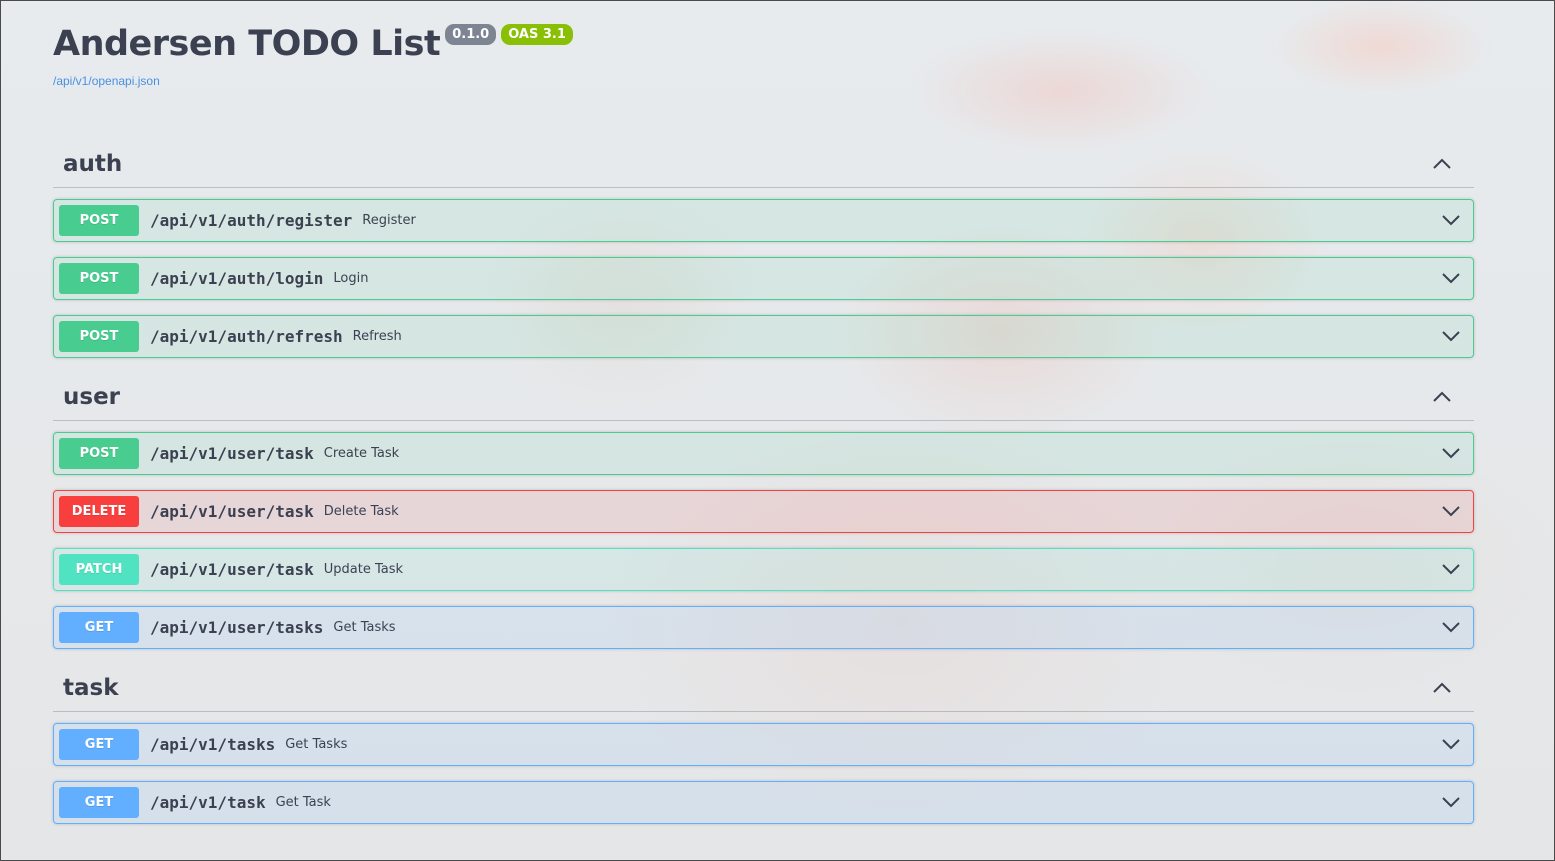  What do you see at coordinates (361, 511) in the screenshot?
I see `endpoint-summary: Delete Task` at bounding box center [361, 511].